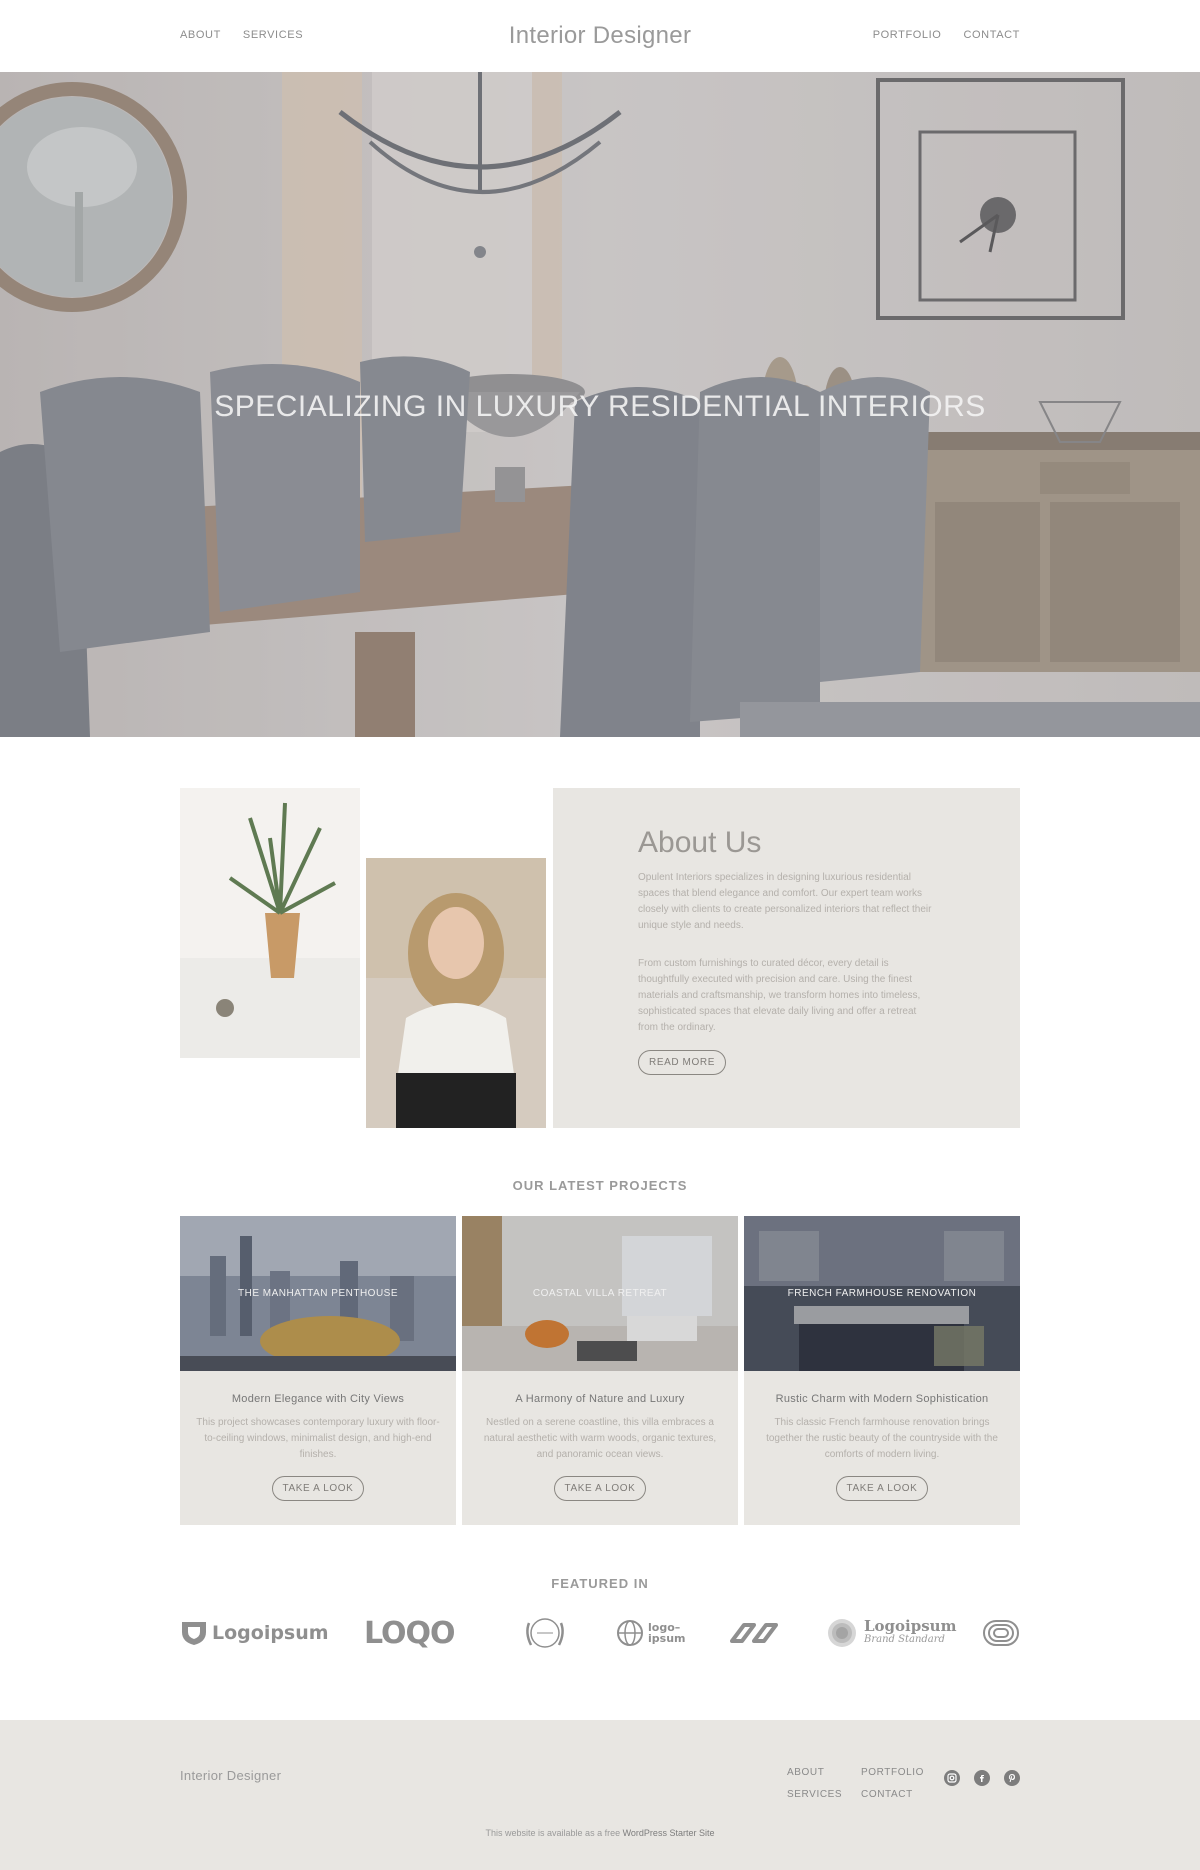 This screenshot has height=1870, width=1200. What do you see at coordinates (318, 1399) in the screenshot?
I see `project-title: Modern Elegance with City Views` at bounding box center [318, 1399].